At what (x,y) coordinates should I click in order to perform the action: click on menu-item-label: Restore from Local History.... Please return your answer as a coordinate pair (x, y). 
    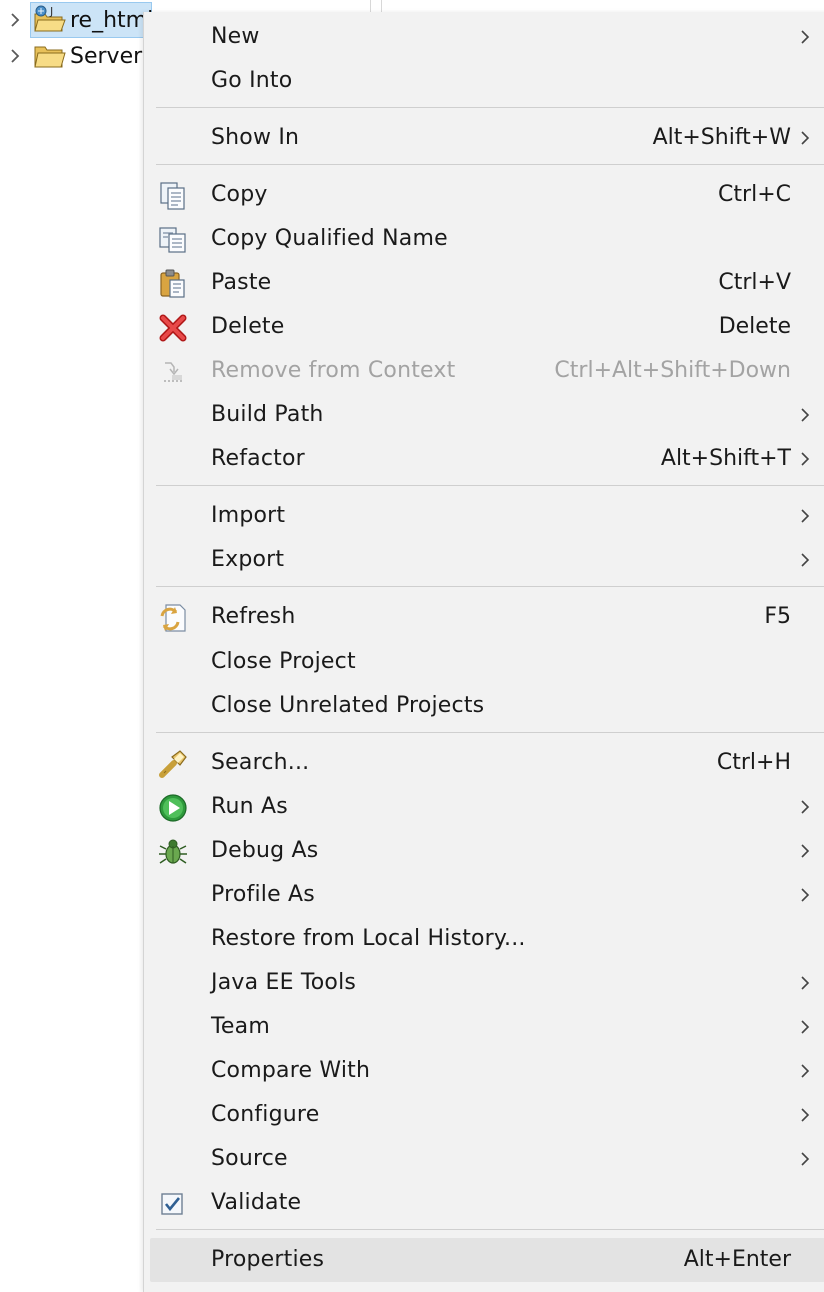
    Looking at the image, I should click on (368, 938).